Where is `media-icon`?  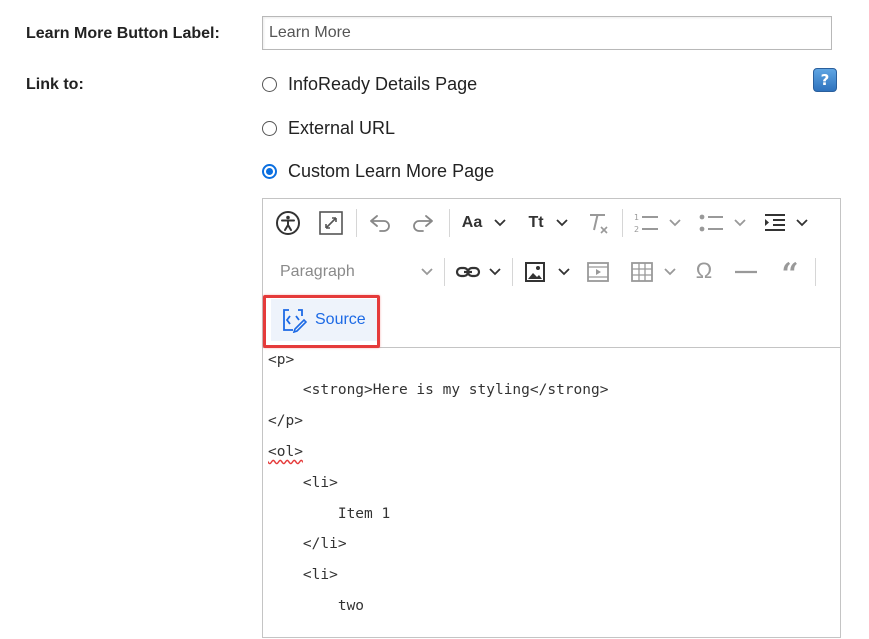 media-icon is located at coordinates (598, 272).